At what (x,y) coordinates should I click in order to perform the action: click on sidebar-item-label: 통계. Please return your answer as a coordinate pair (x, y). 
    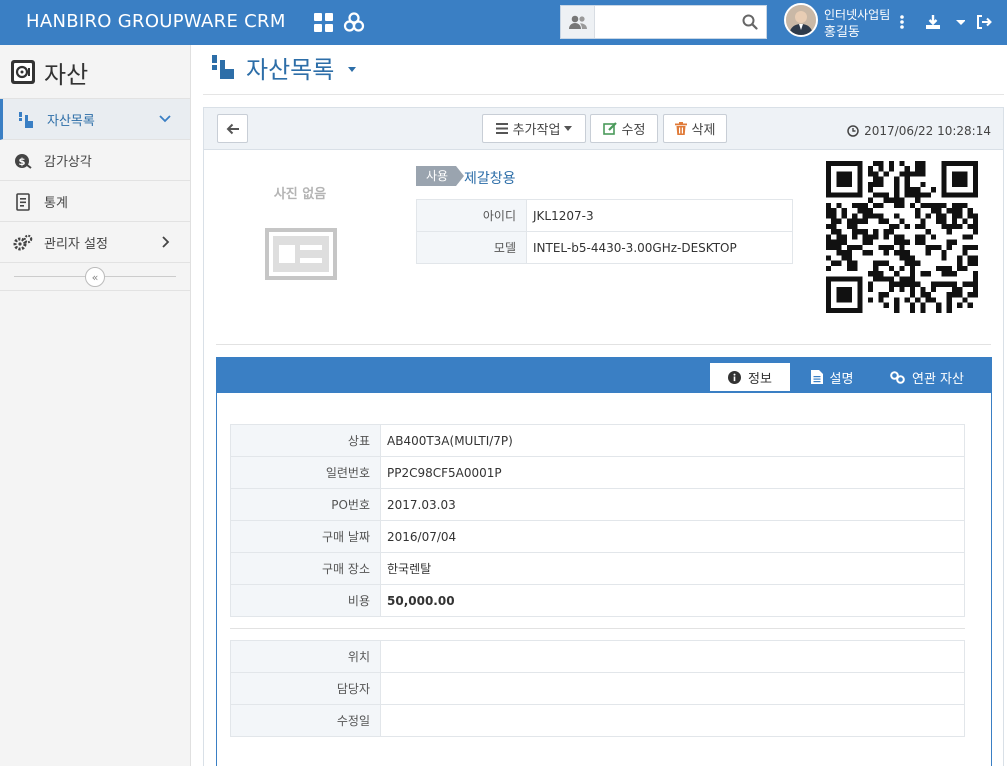
    Looking at the image, I should click on (56, 203).